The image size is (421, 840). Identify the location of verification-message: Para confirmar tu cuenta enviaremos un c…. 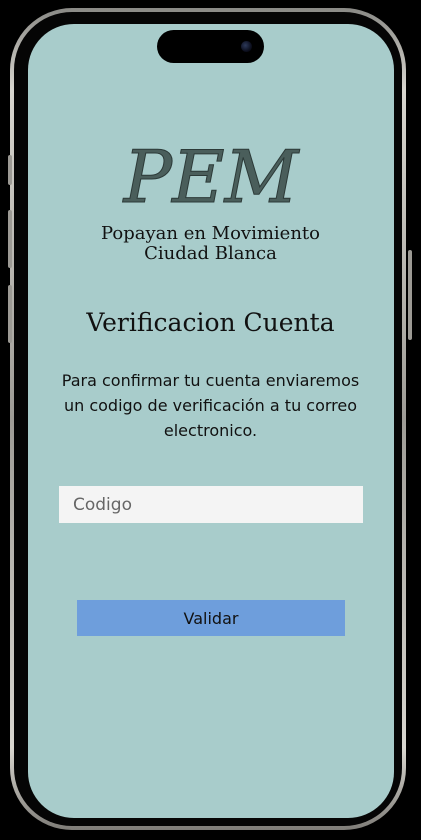
(210, 405).